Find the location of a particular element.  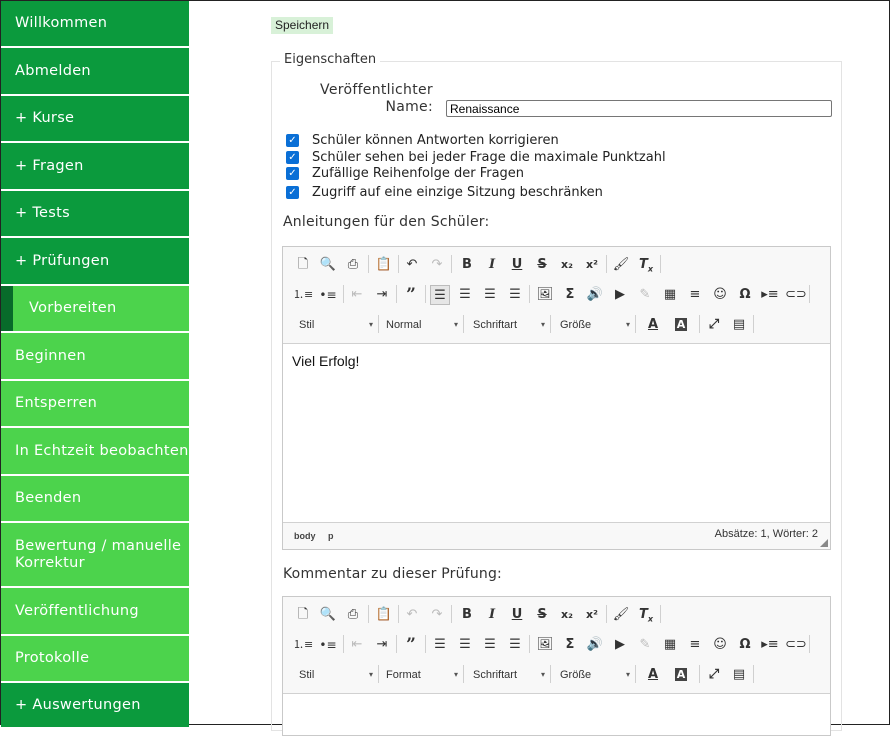

smiley-icon: ☺ is located at coordinates (720, 645).